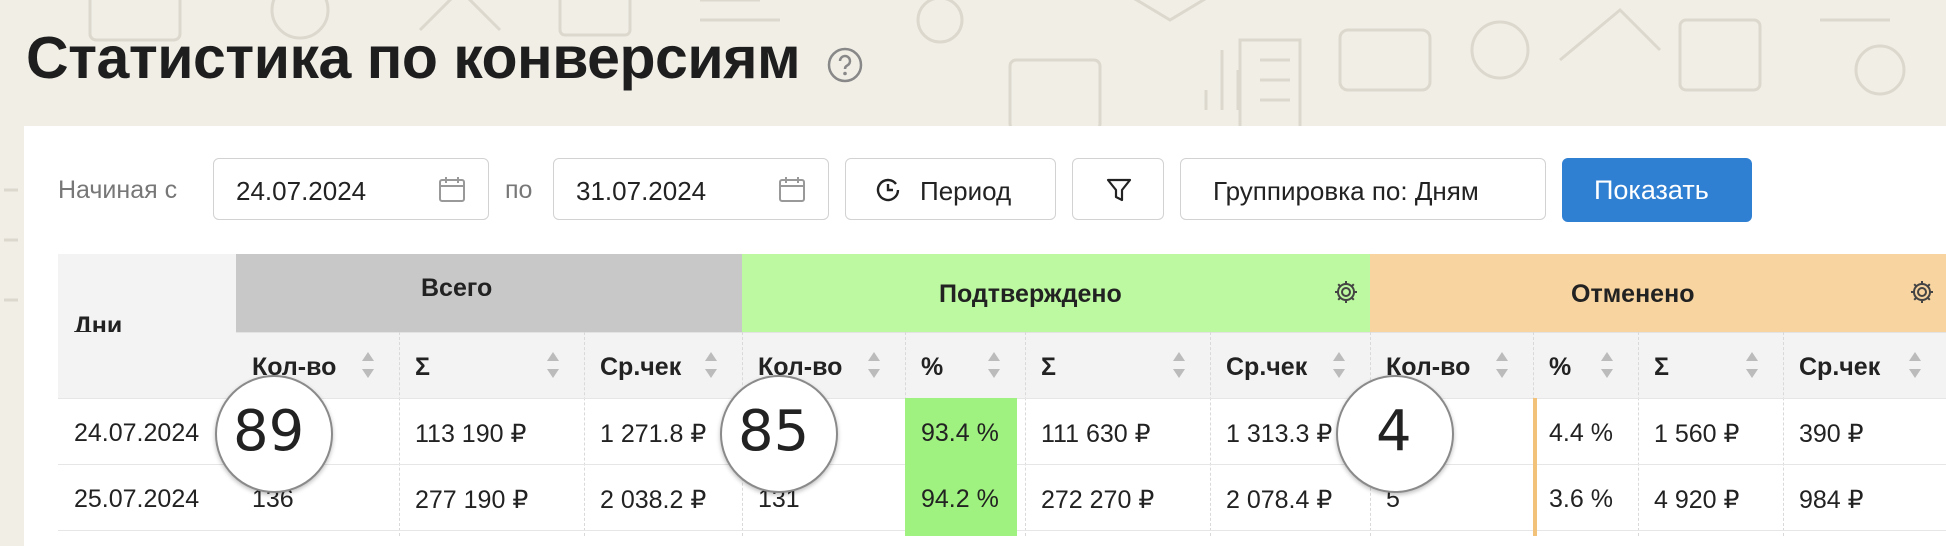 The width and height of the screenshot is (1946, 546). What do you see at coordinates (1290, 365) in the screenshot?
I see `col-header-confirmed-avg: Ср.чек` at bounding box center [1290, 365].